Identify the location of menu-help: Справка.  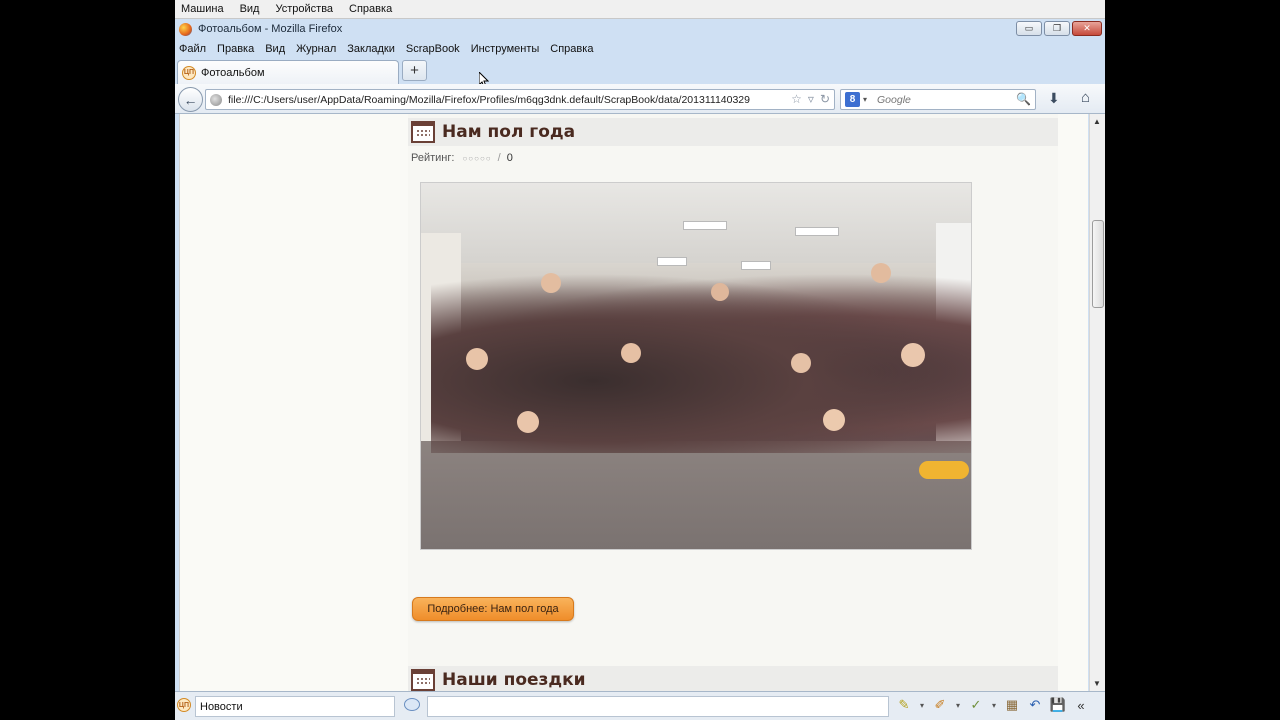
(571, 49).